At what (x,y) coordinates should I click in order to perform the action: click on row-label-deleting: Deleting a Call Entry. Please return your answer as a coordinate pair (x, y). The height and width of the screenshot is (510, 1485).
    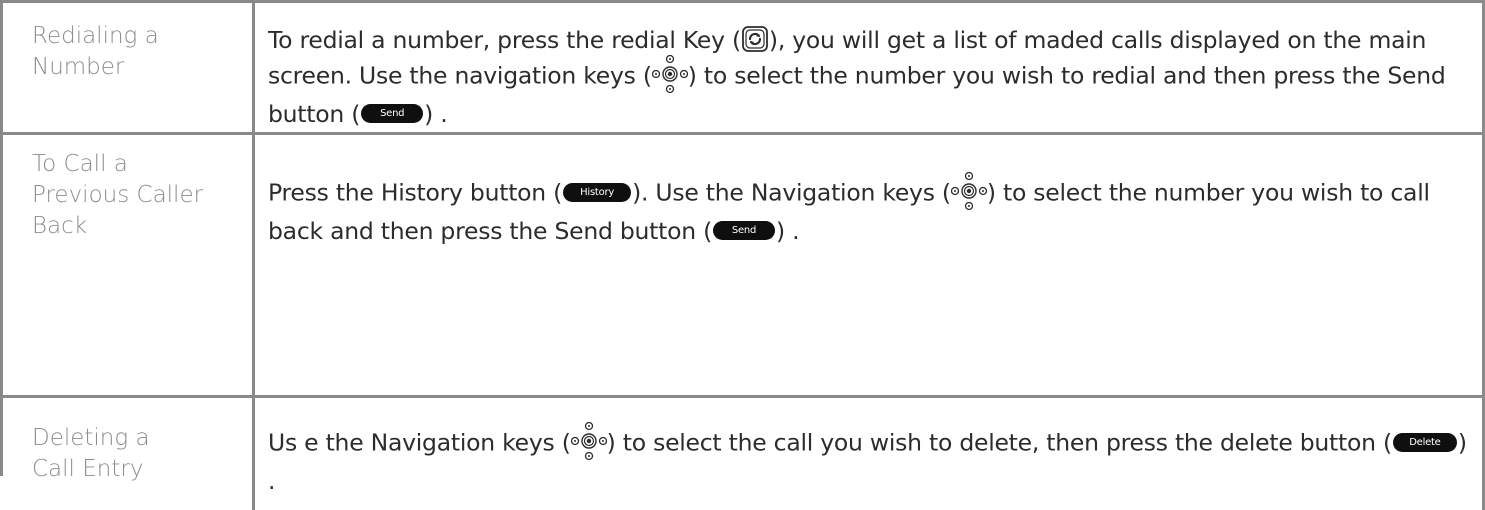
    Looking at the image, I should click on (91, 453).